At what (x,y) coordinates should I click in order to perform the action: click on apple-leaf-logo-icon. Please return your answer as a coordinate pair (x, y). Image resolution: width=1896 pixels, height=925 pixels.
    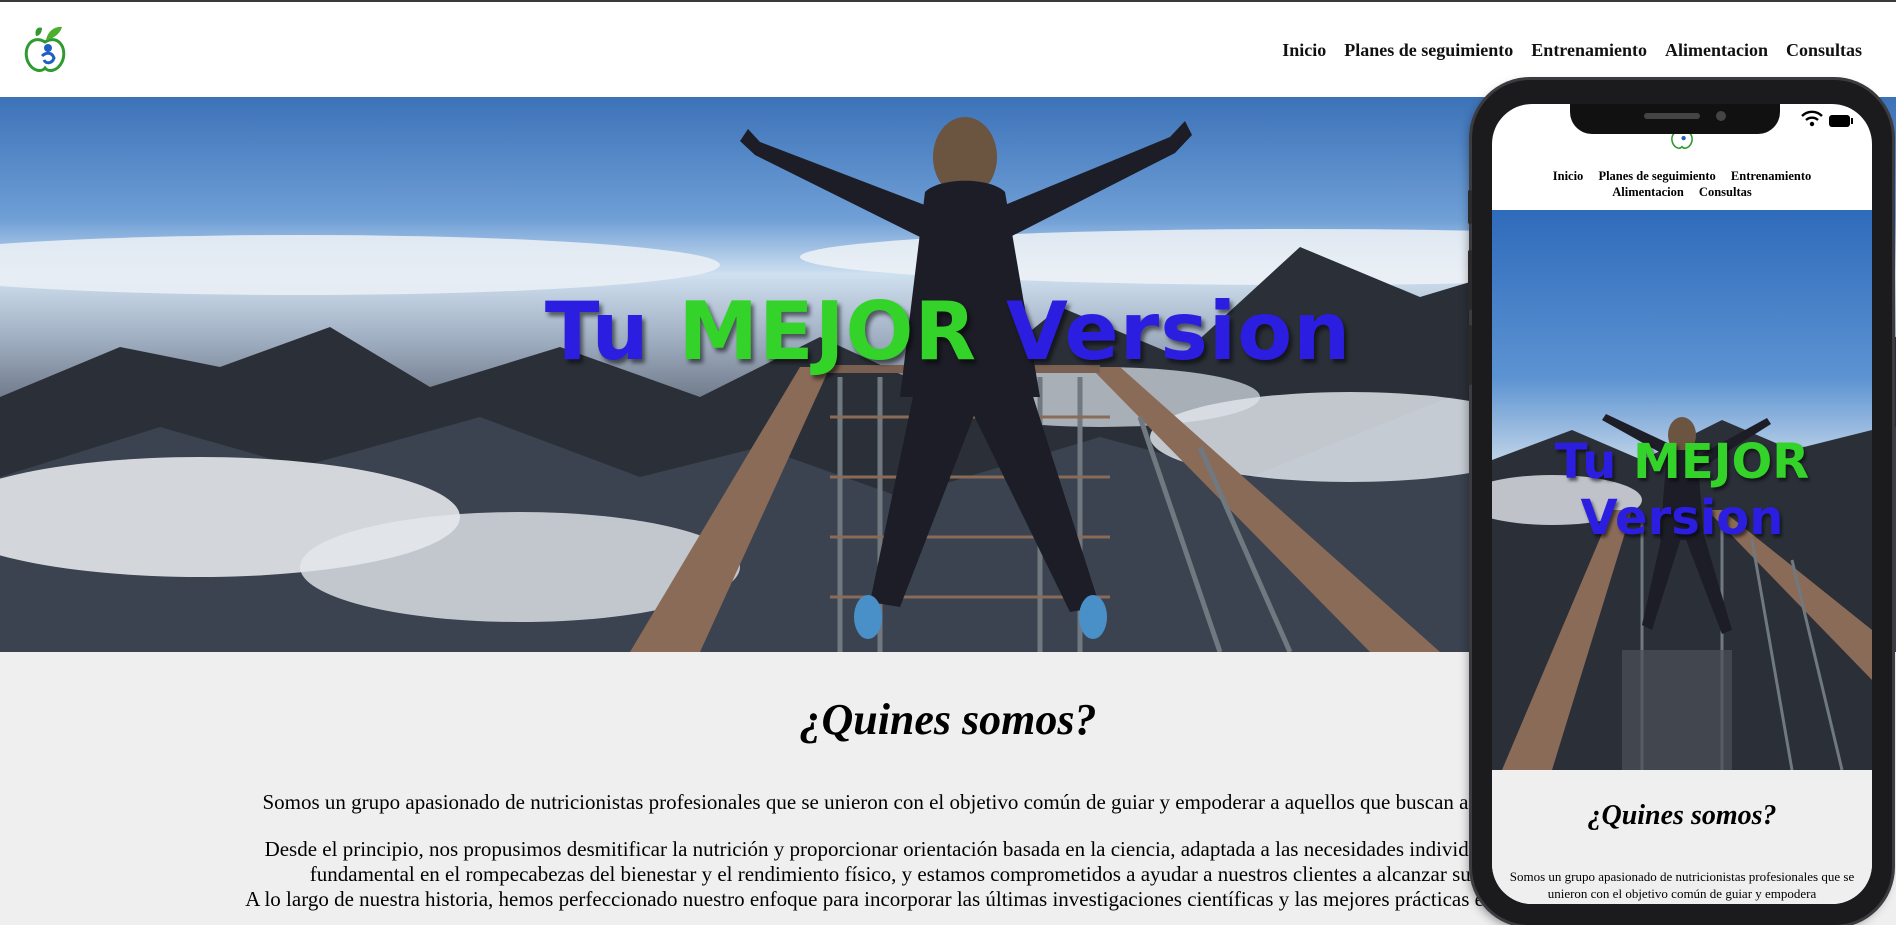
    Looking at the image, I should click on (45, 48).